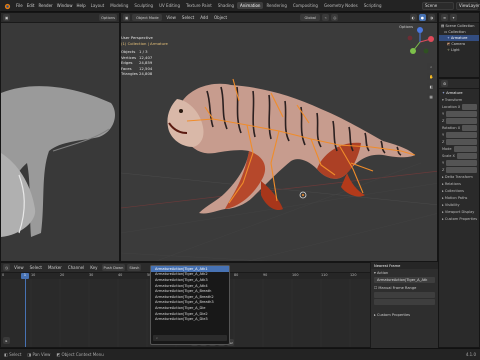 This screenshot has height=360, width=480. Describe the element at coordinates (468, 5) in the screenshot. I see `view-layer-selector: ViewLayer` at that location.